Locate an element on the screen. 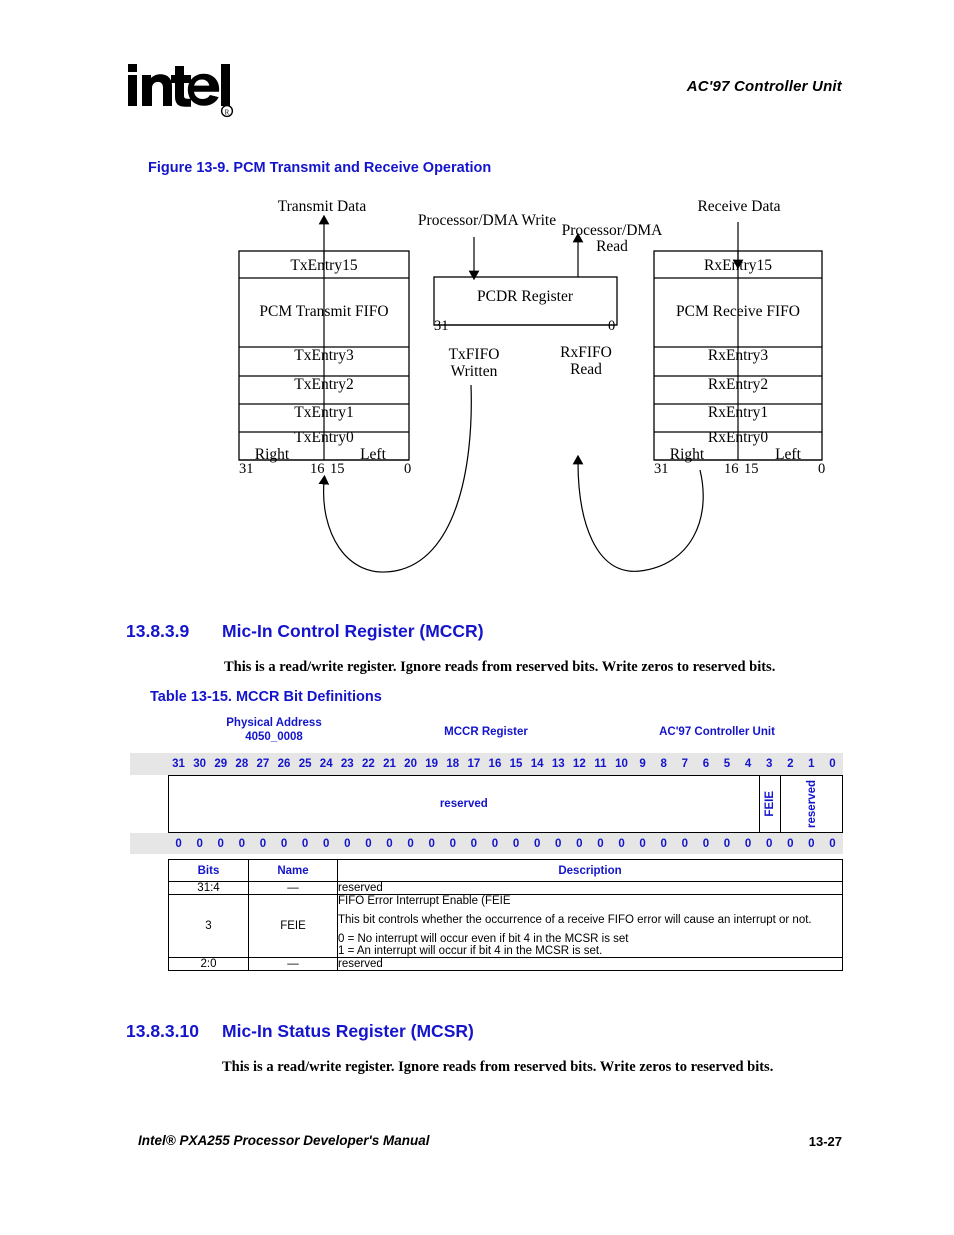  reset-value-7: 0 is located at coordinates (684, 843).